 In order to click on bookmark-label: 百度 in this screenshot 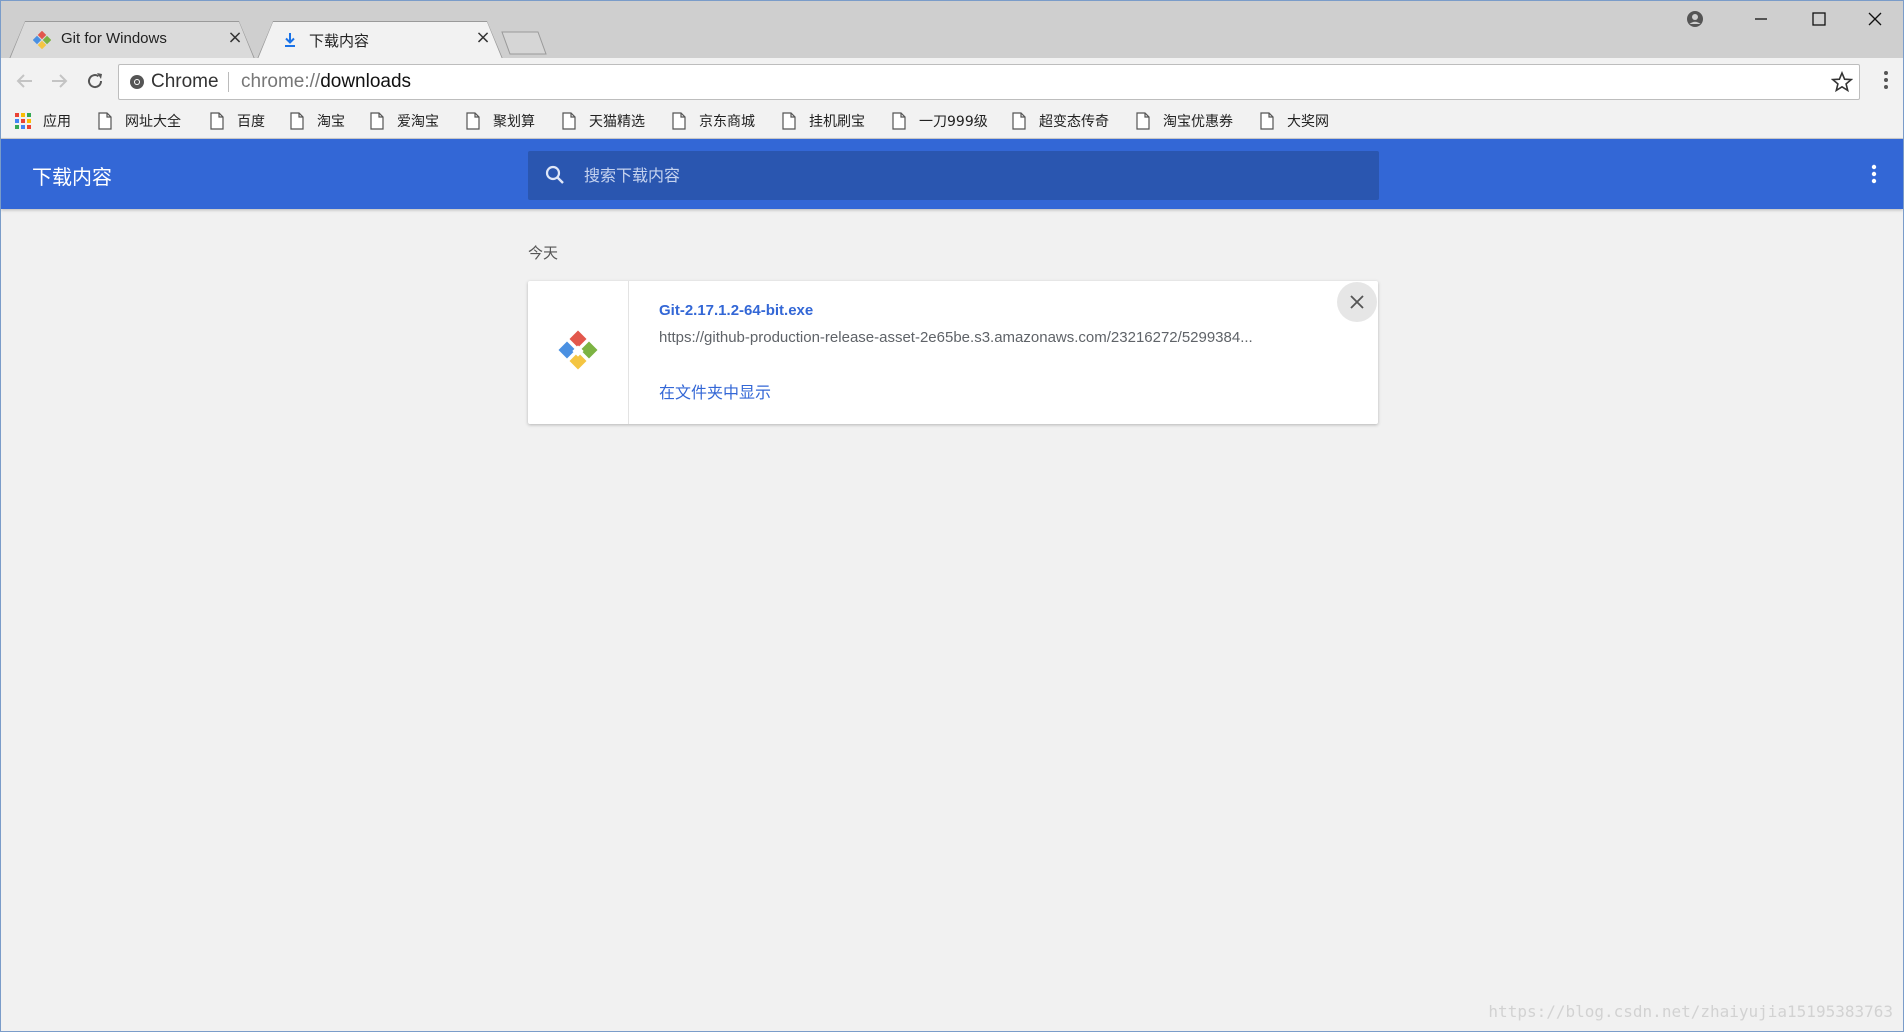, I will do `click(251, 122)`.